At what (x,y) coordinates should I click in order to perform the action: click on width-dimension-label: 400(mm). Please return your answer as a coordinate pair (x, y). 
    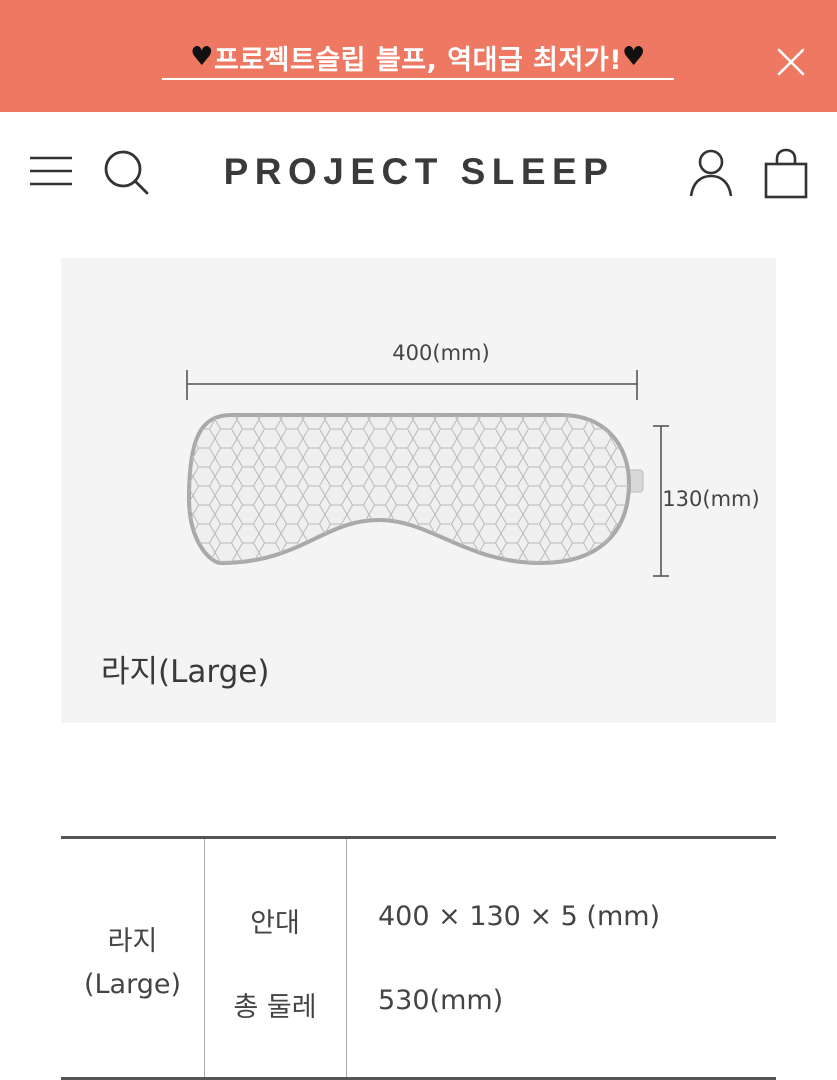
    Looking at the image, I should click on (441, 353).